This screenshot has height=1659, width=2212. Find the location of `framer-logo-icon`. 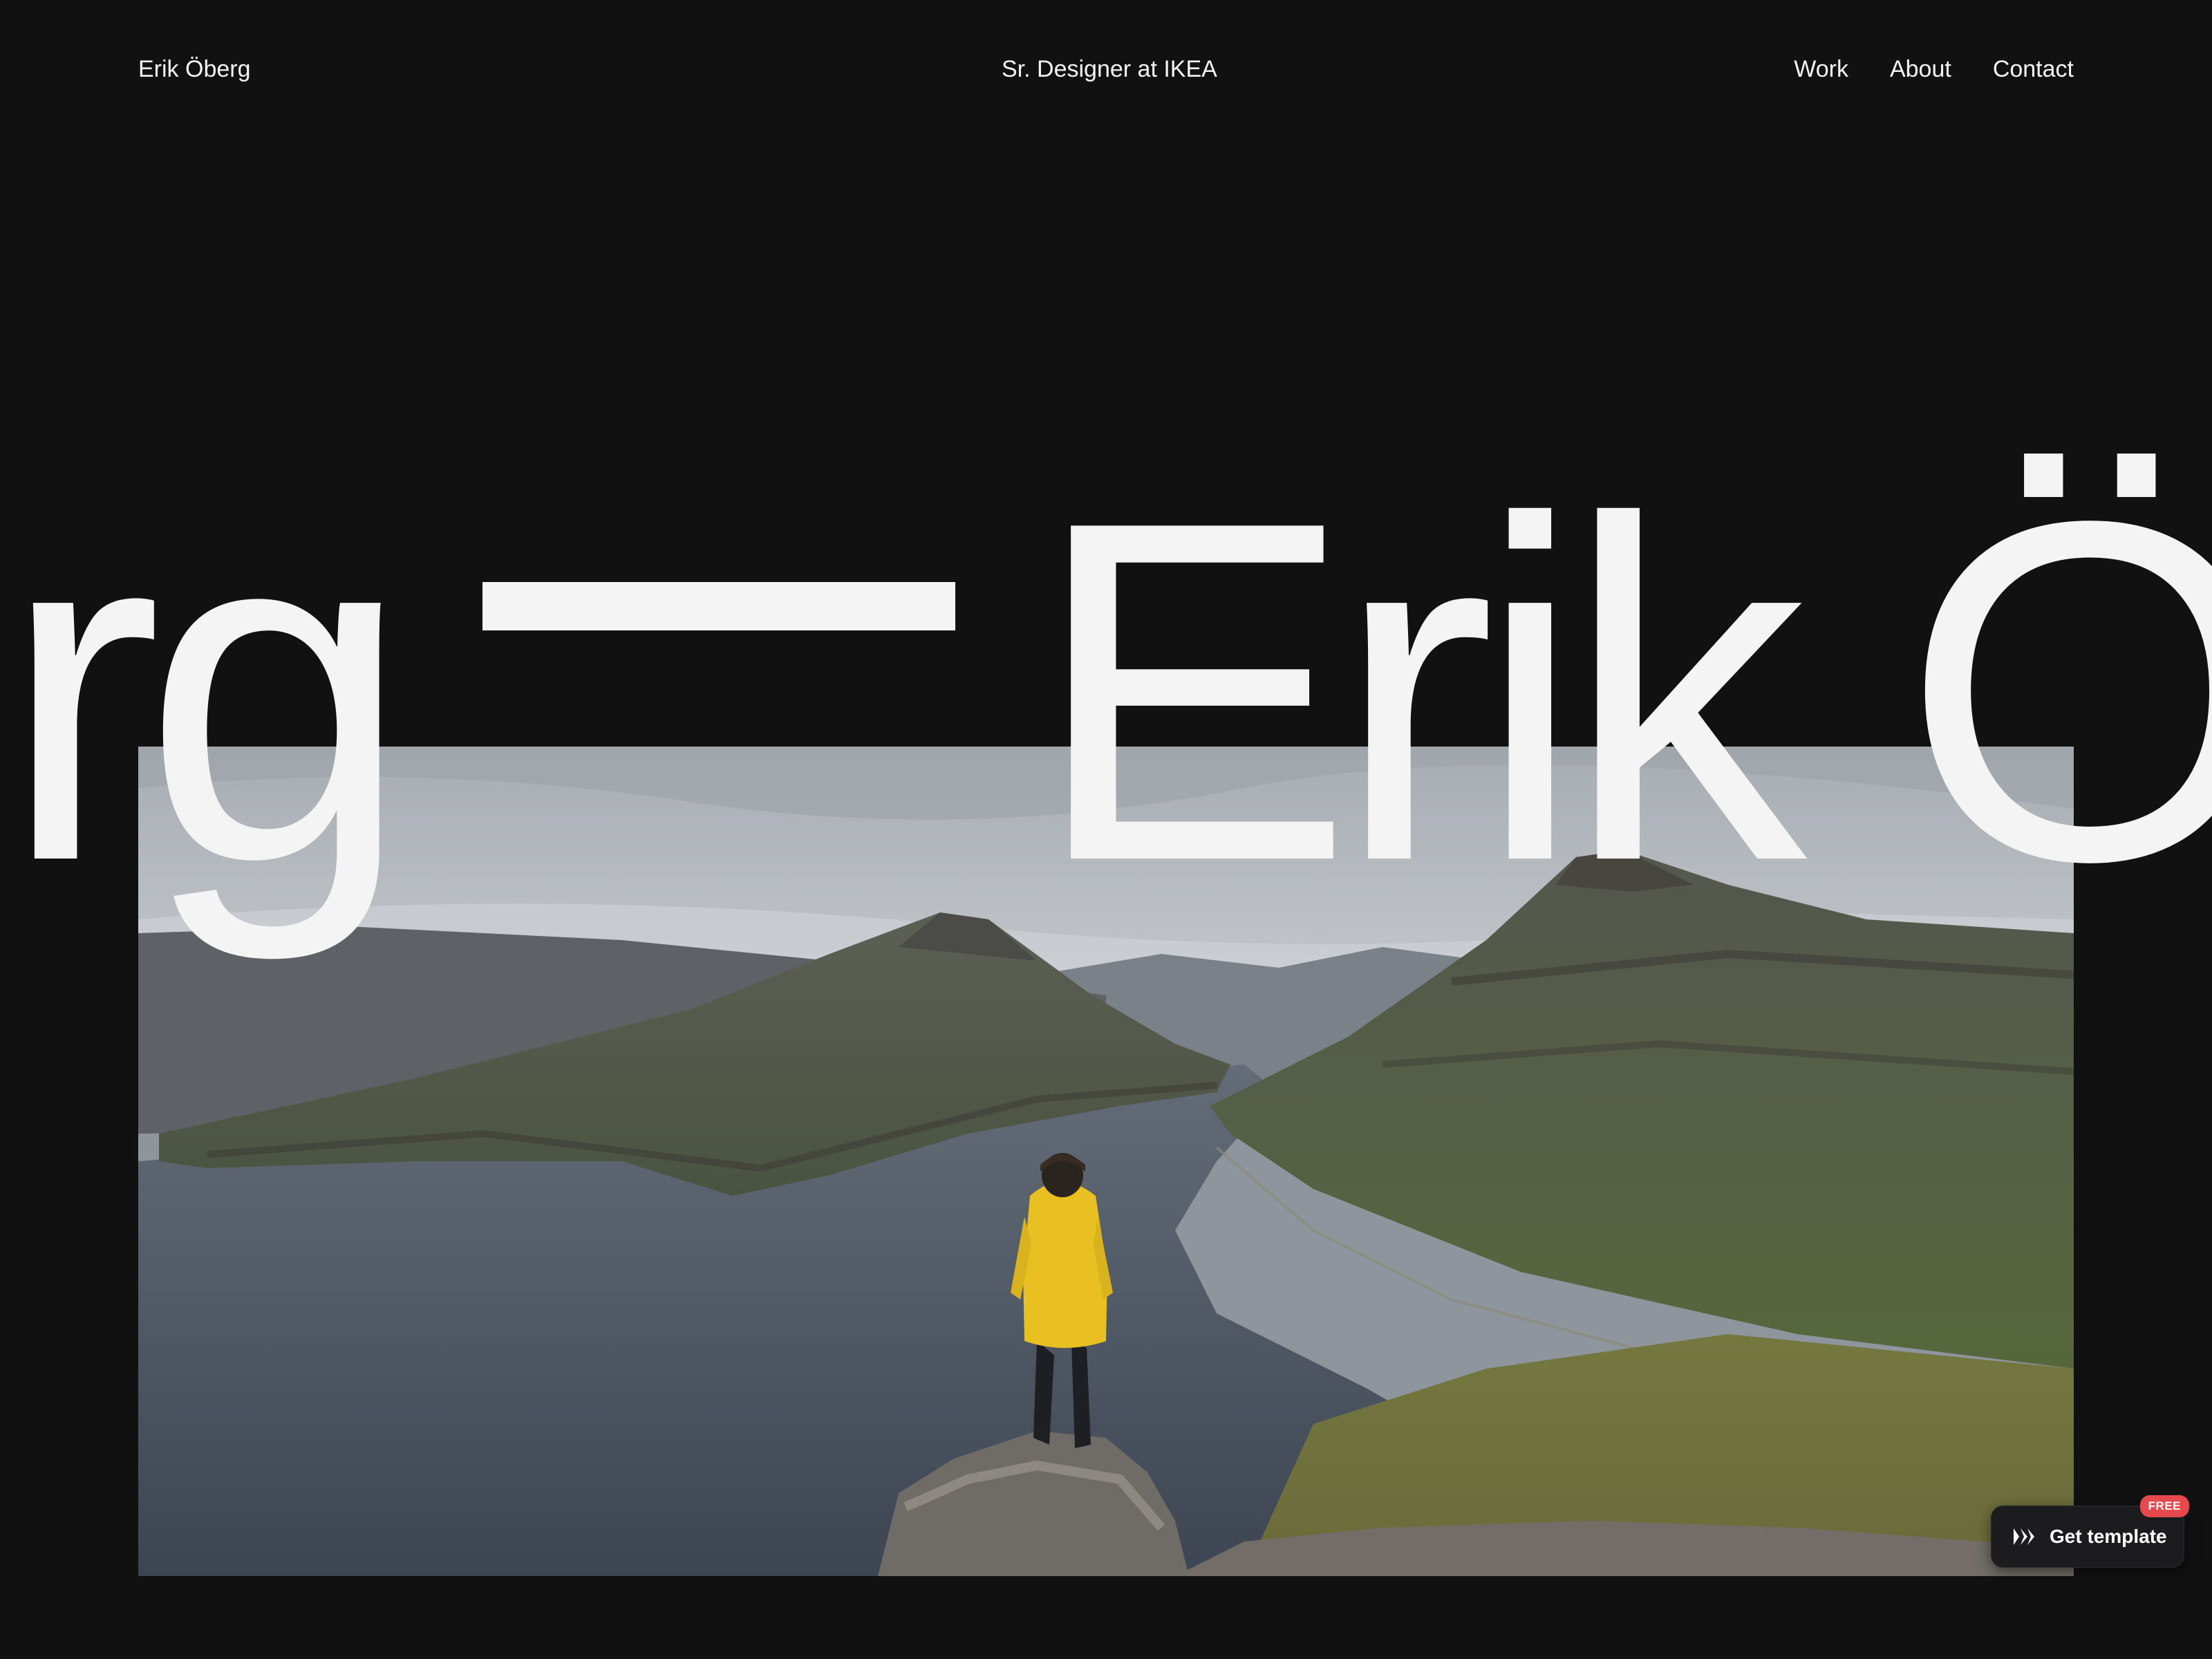

framer-logo-icon is located at coordinates (2024, 1536).